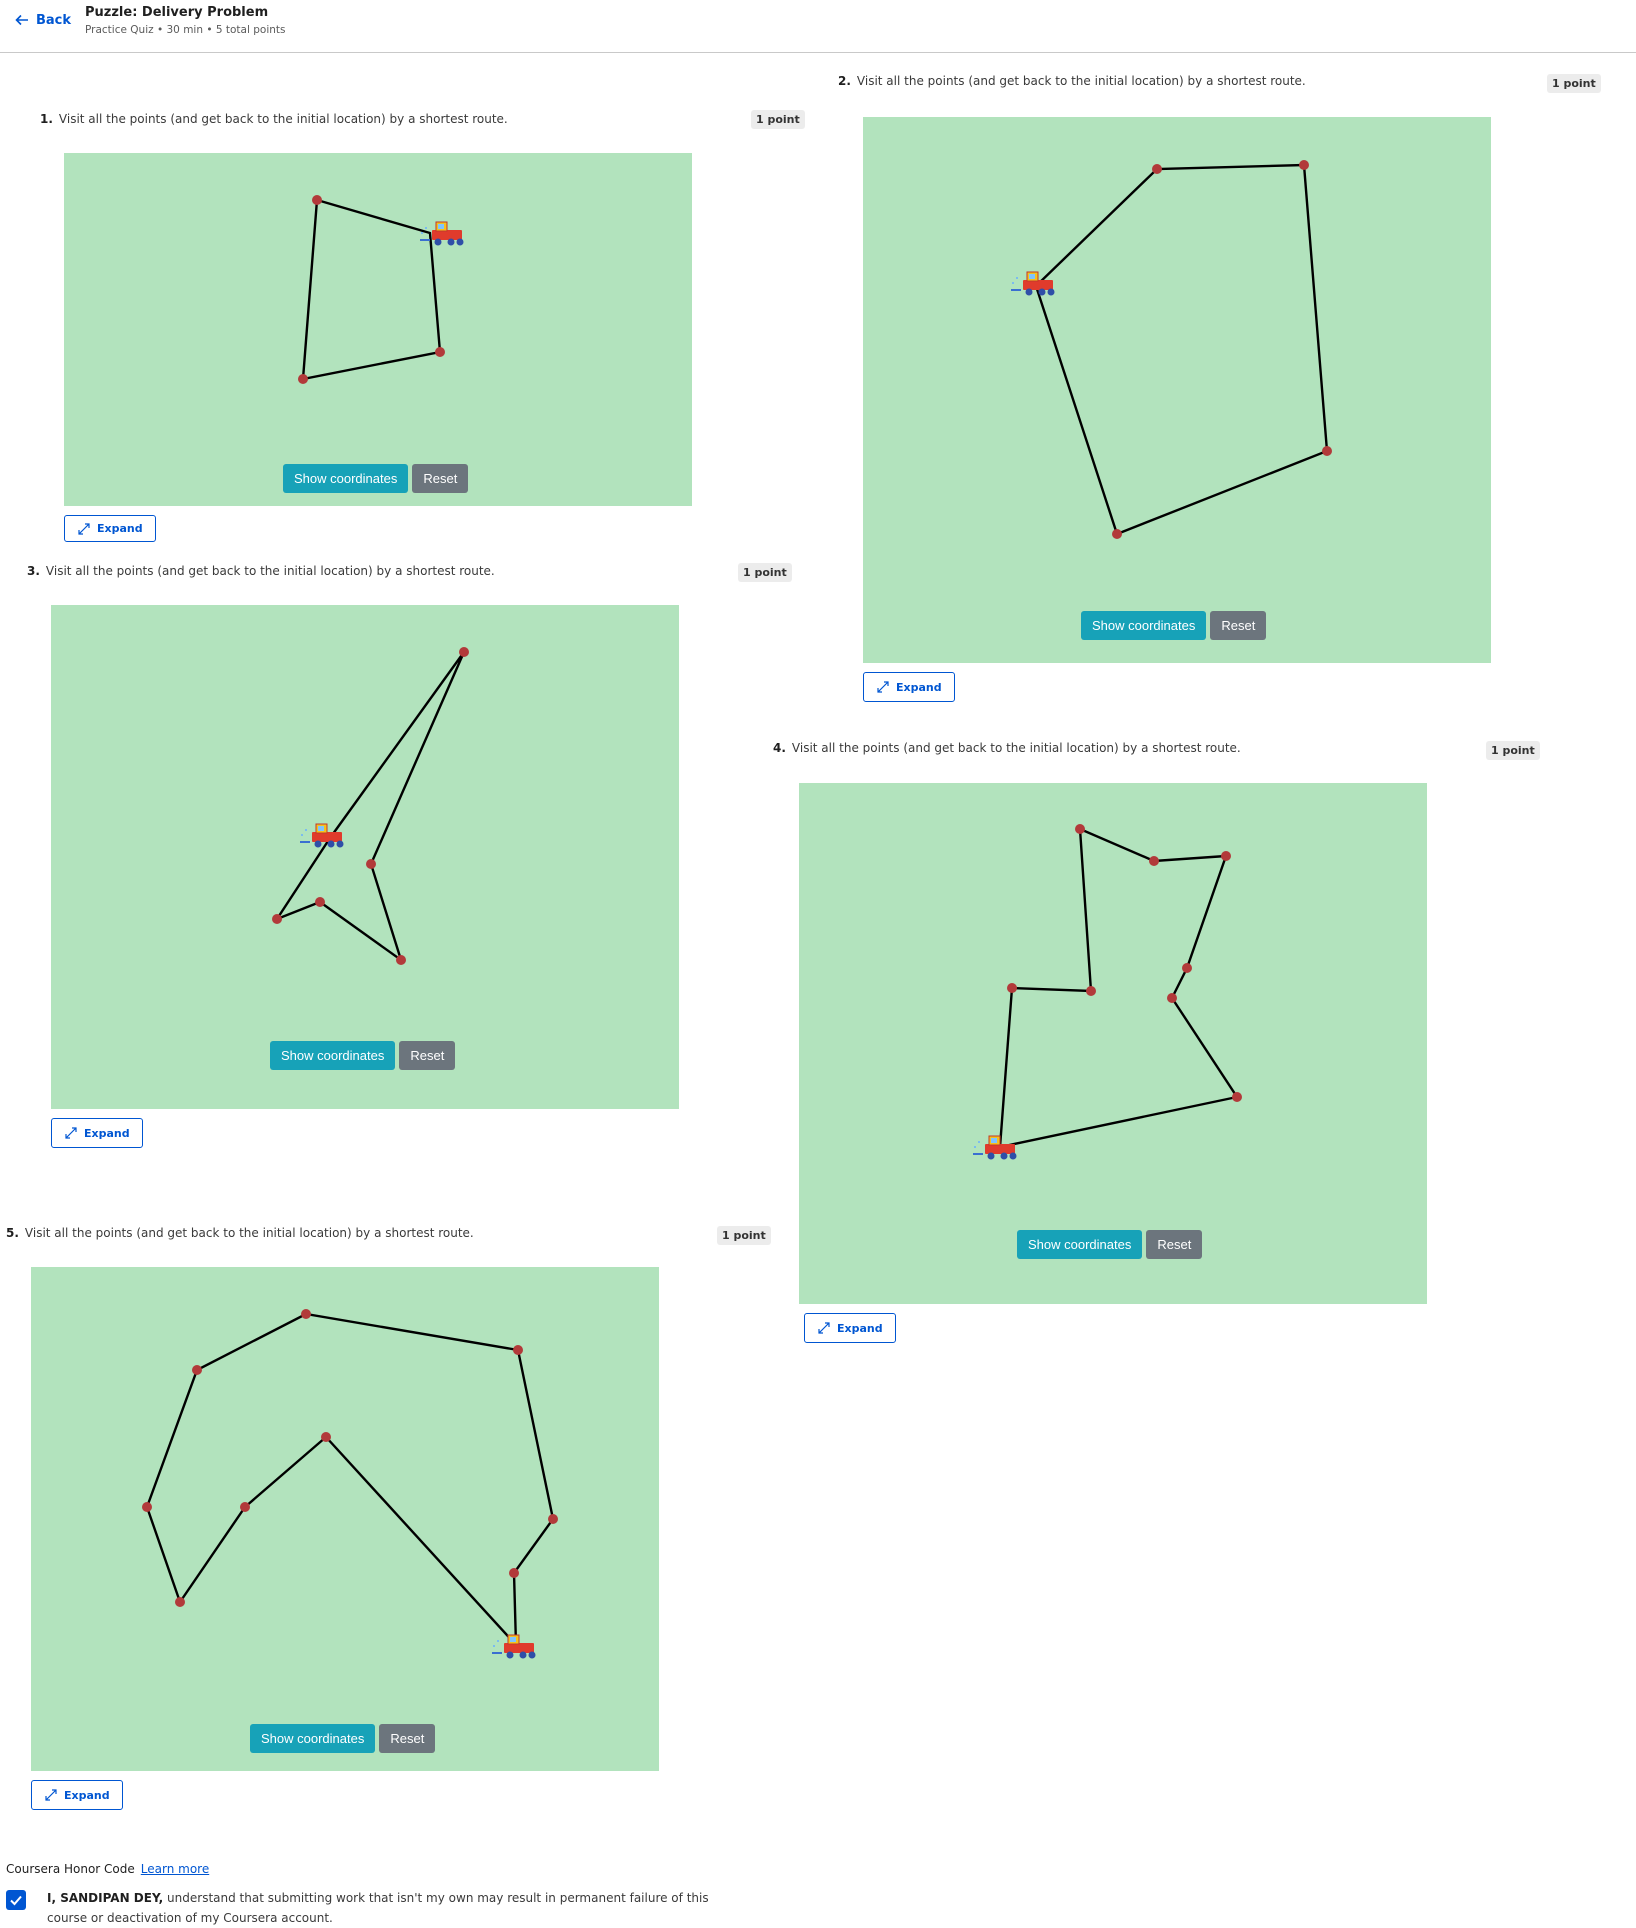 This screenshot has width=1636, height=1928. What do you see at coordinates (16, 1900) in the screenshot?
I see `honor-code-checkbox` at bounding box center [16, 1900].